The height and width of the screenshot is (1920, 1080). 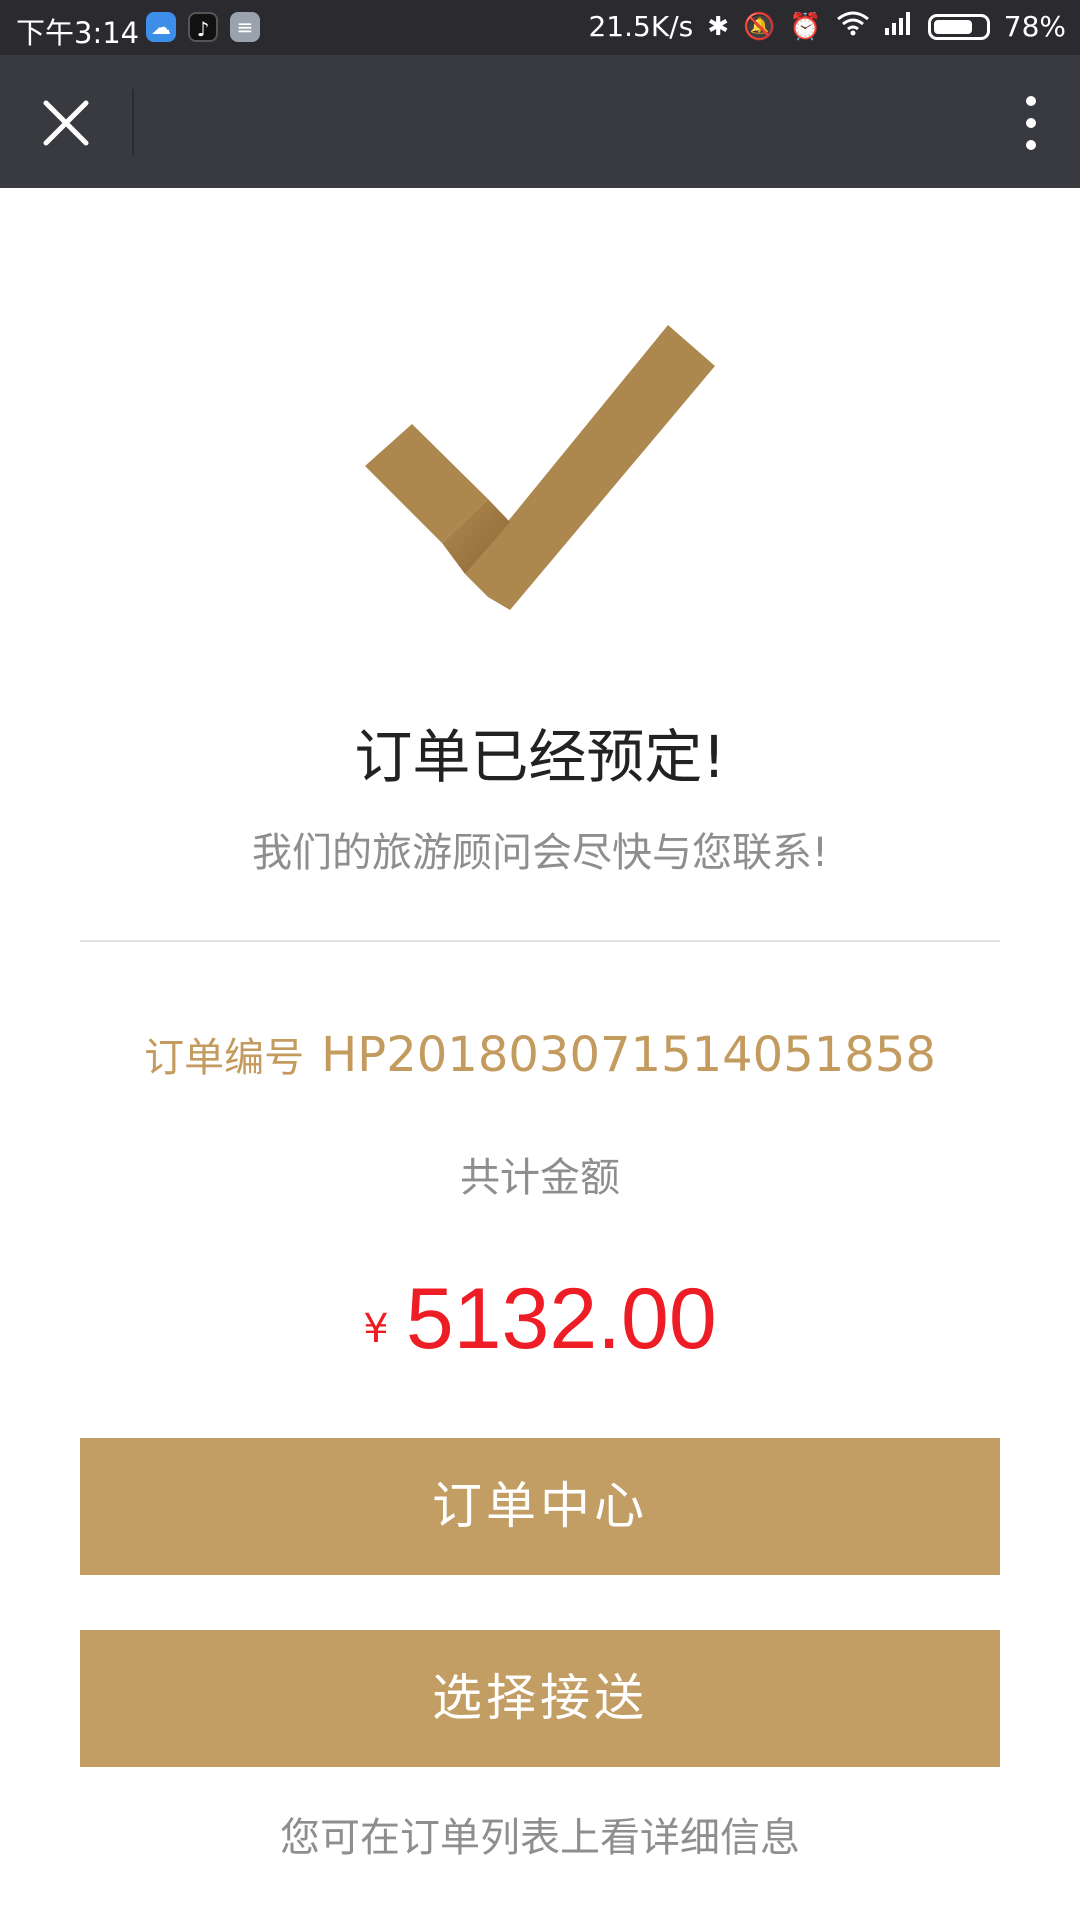 I want to click on tiktok-app-icon: ♪, so click(x=203, y=27).